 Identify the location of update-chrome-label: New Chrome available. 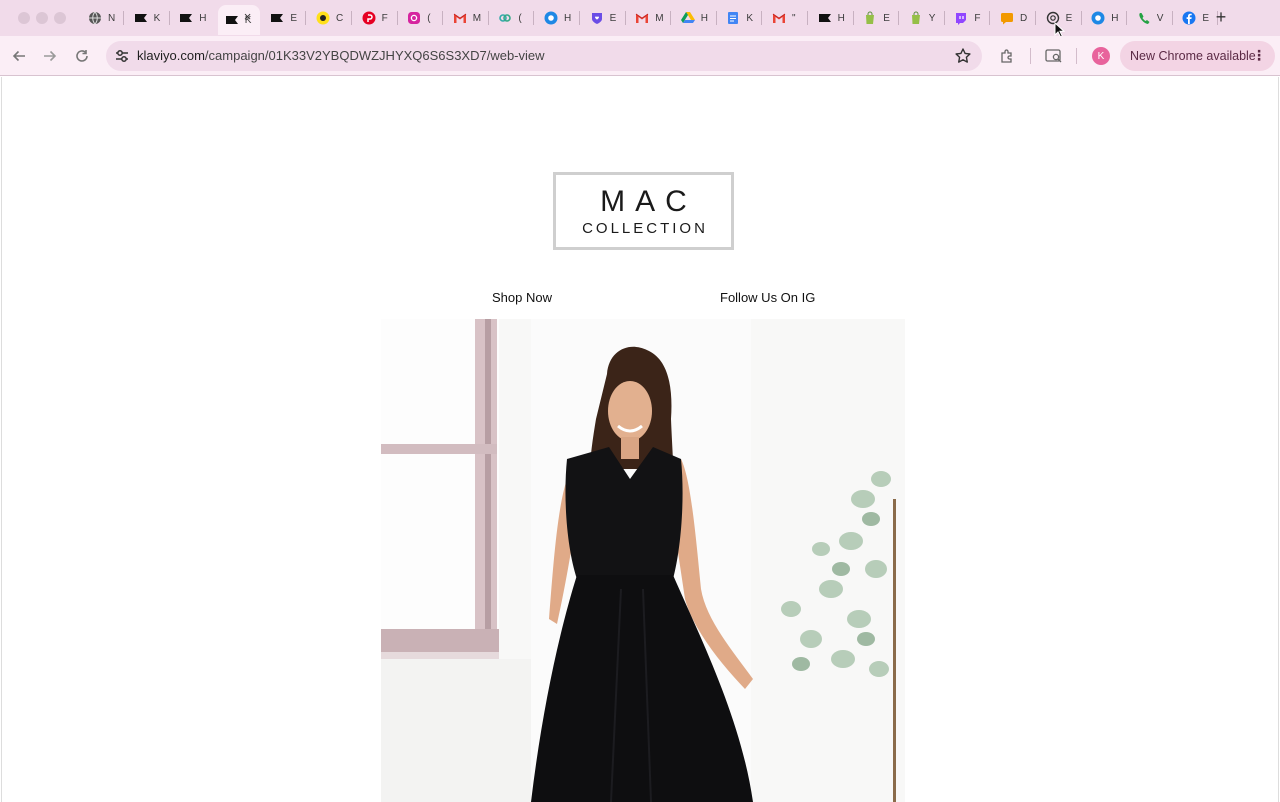
(1193, 56).